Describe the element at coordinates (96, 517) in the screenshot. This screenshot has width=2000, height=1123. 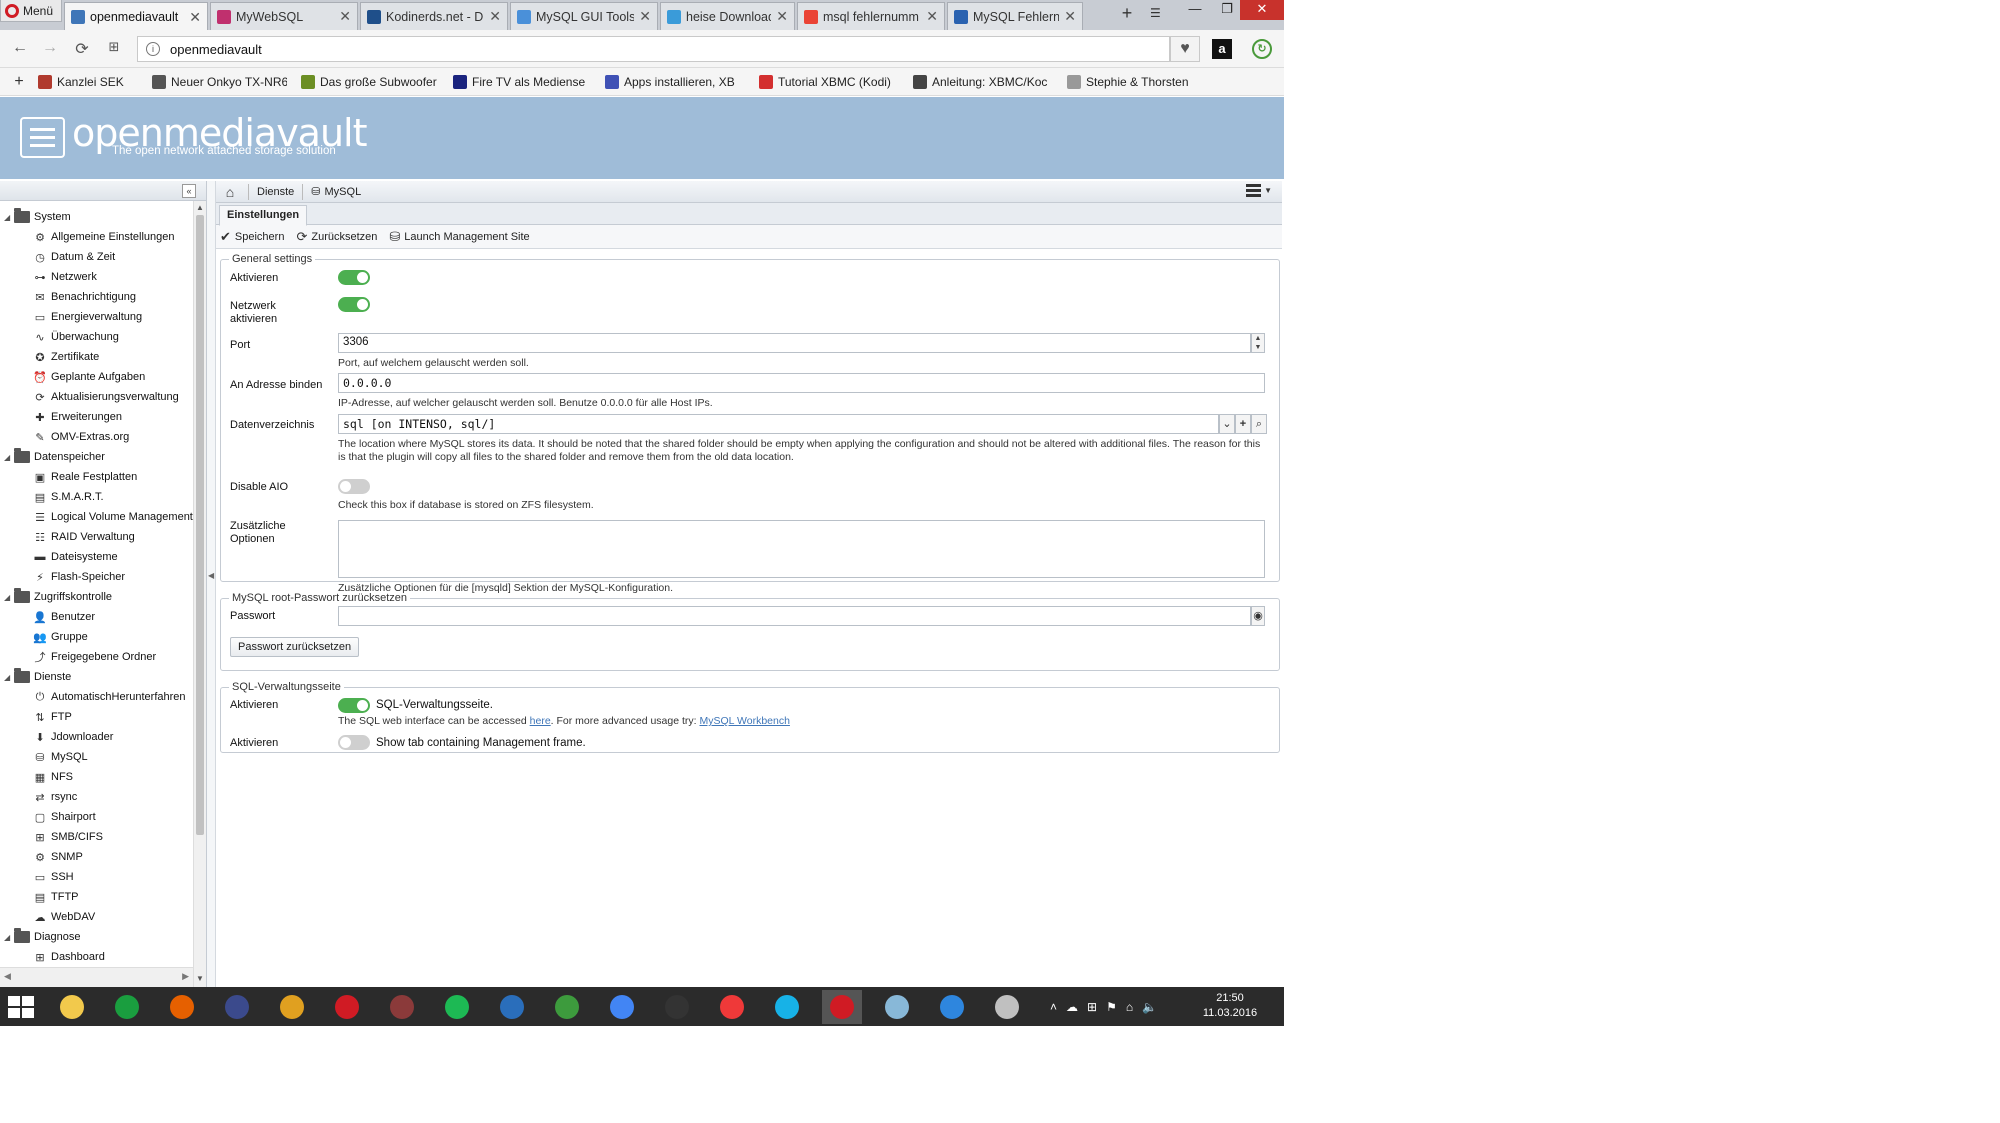
I see `sidebar-item: ☰ Logical Volume Management` at that location.